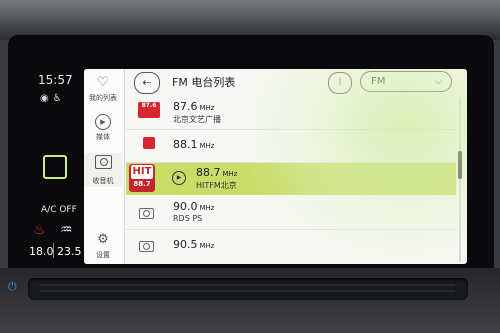 Image resolution: width=500 pixels, height=333 pixels. Describe the element at coordinates (66, 230) in the screenshot. I see `seat-ventilation-icon: ♒` at that location.